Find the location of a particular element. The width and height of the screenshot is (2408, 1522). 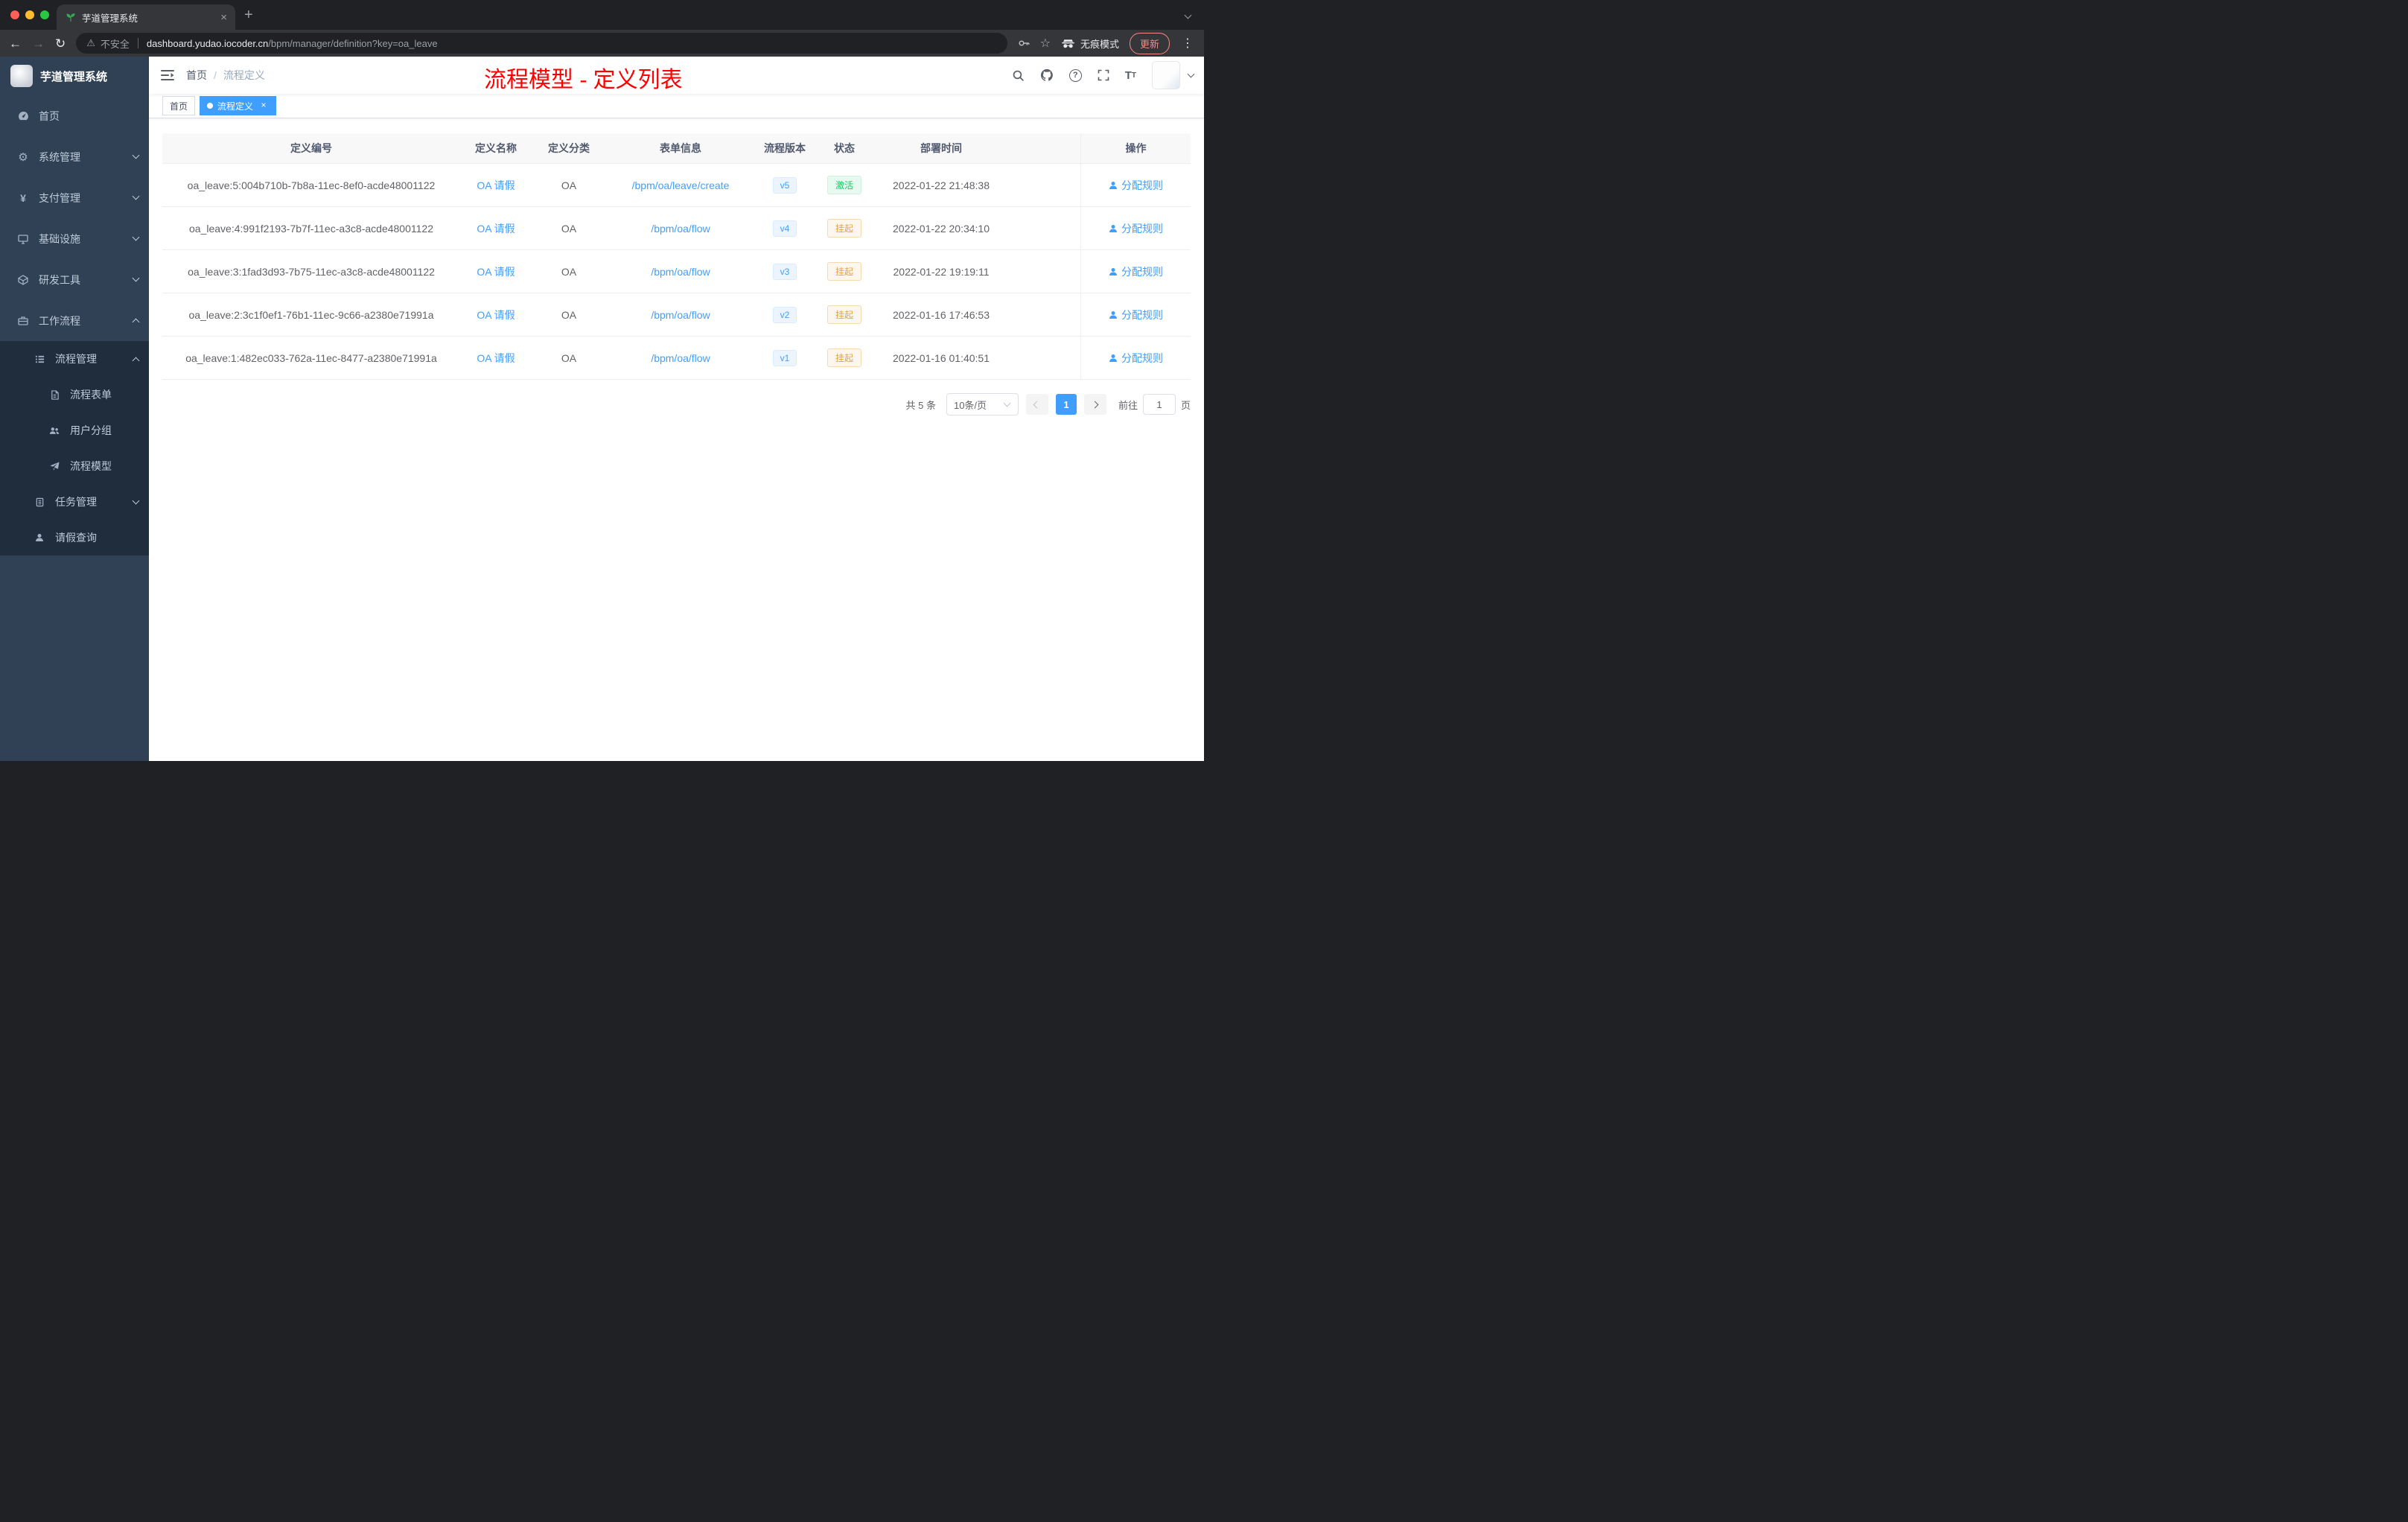

sidebar-item-label: 流程表单 is located at coordinates (91, 395).